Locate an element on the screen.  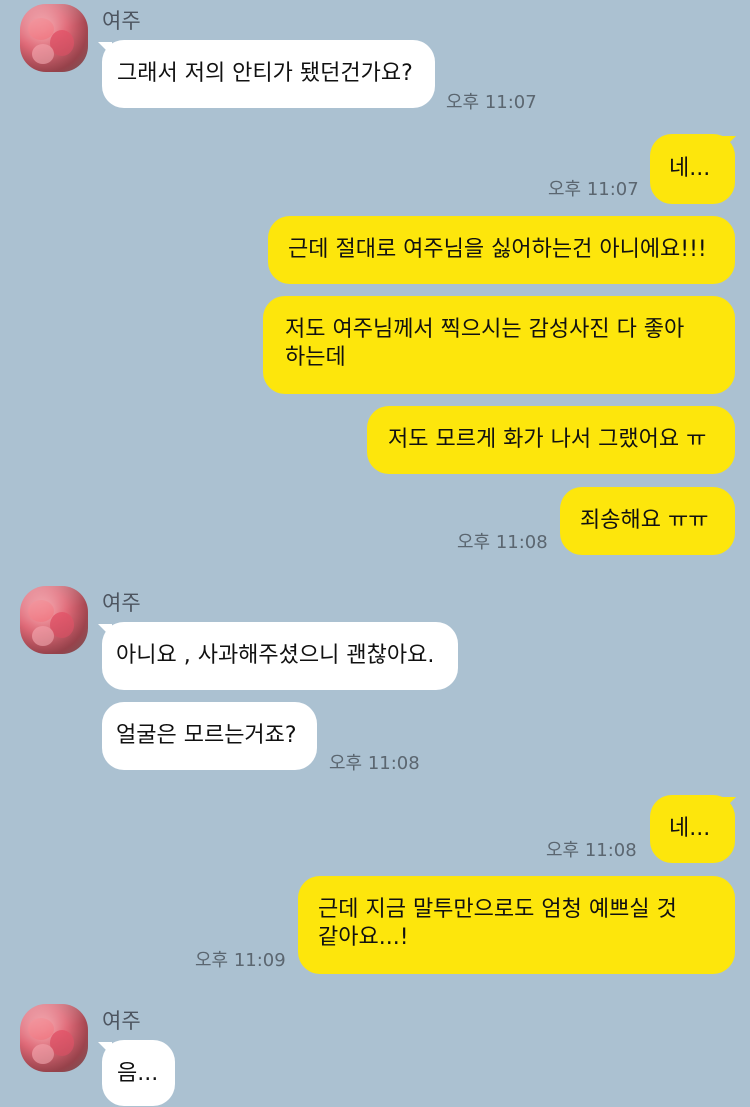
message-bubble-incoming: 아니요 , 사과해주셨으니 괜찮아요. is located at coordinates (280, 656).